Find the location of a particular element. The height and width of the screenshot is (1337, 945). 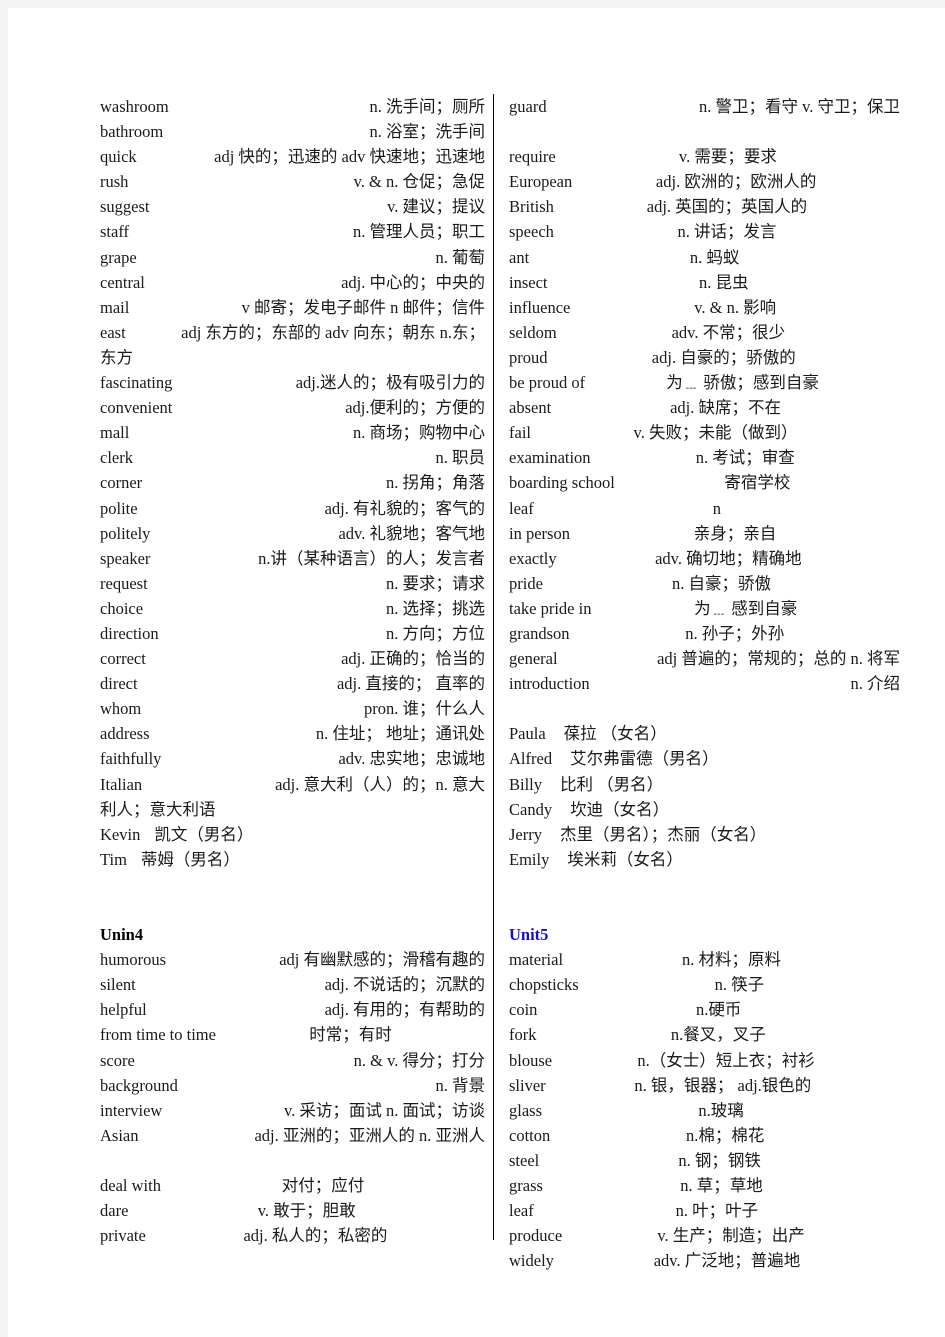

entry-definition: n. 葡萄 is located at coordinates (460, 257).